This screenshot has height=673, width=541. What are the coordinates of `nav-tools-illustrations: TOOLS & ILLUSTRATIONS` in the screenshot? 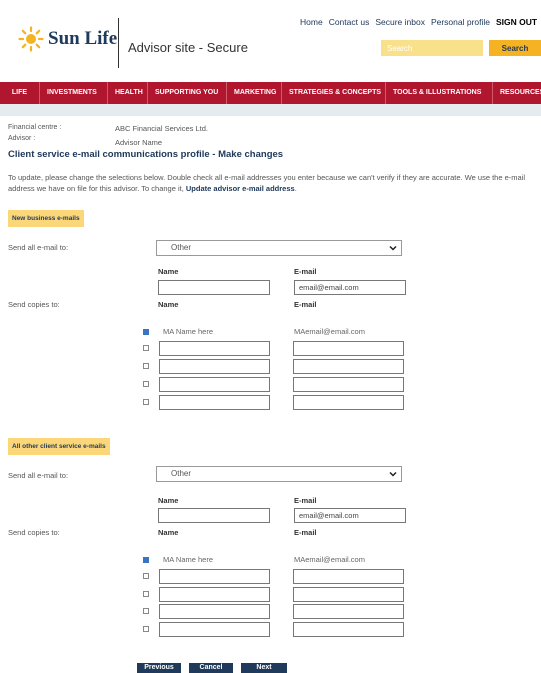 It's located at (439, 93).